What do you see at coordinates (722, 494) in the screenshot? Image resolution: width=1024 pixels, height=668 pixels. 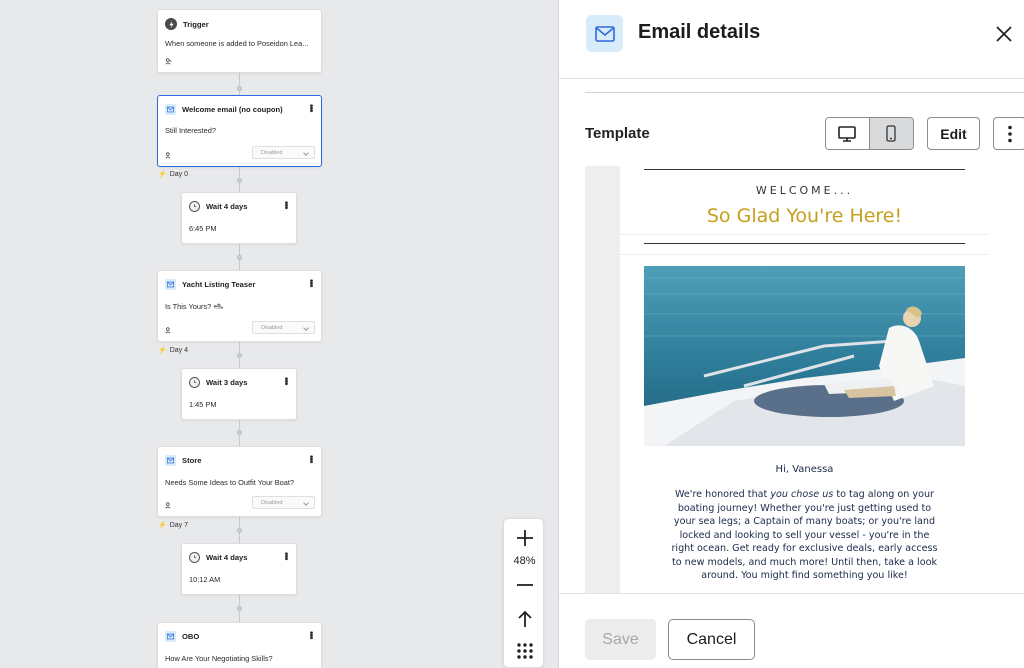 I see `email-body-text-part: We're honored that` at bounding box center [722, 494].